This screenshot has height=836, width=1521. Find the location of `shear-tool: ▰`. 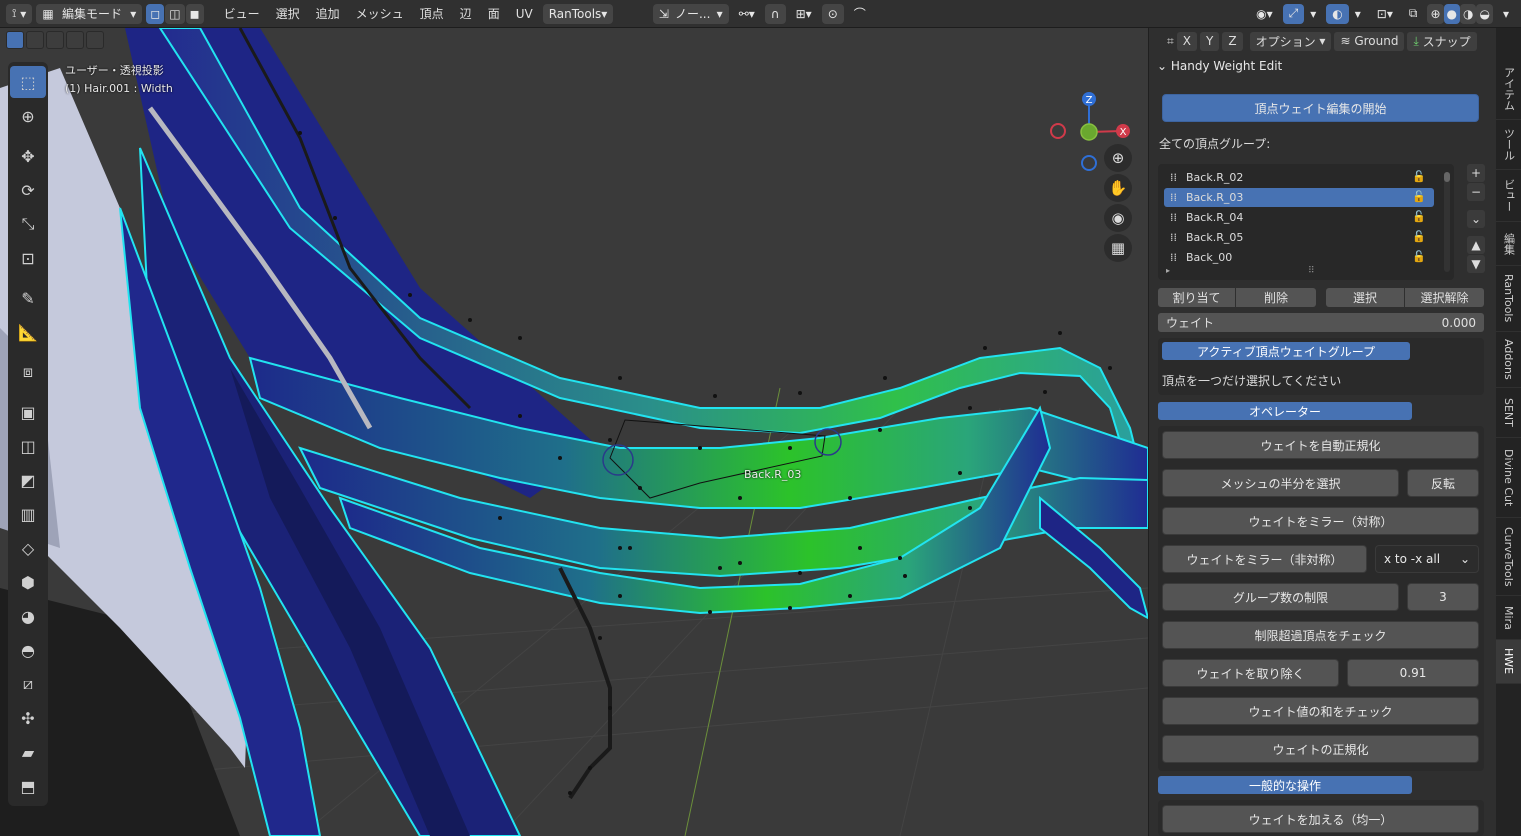

shear-tool: ▰ is located at coordinates (28, 752).